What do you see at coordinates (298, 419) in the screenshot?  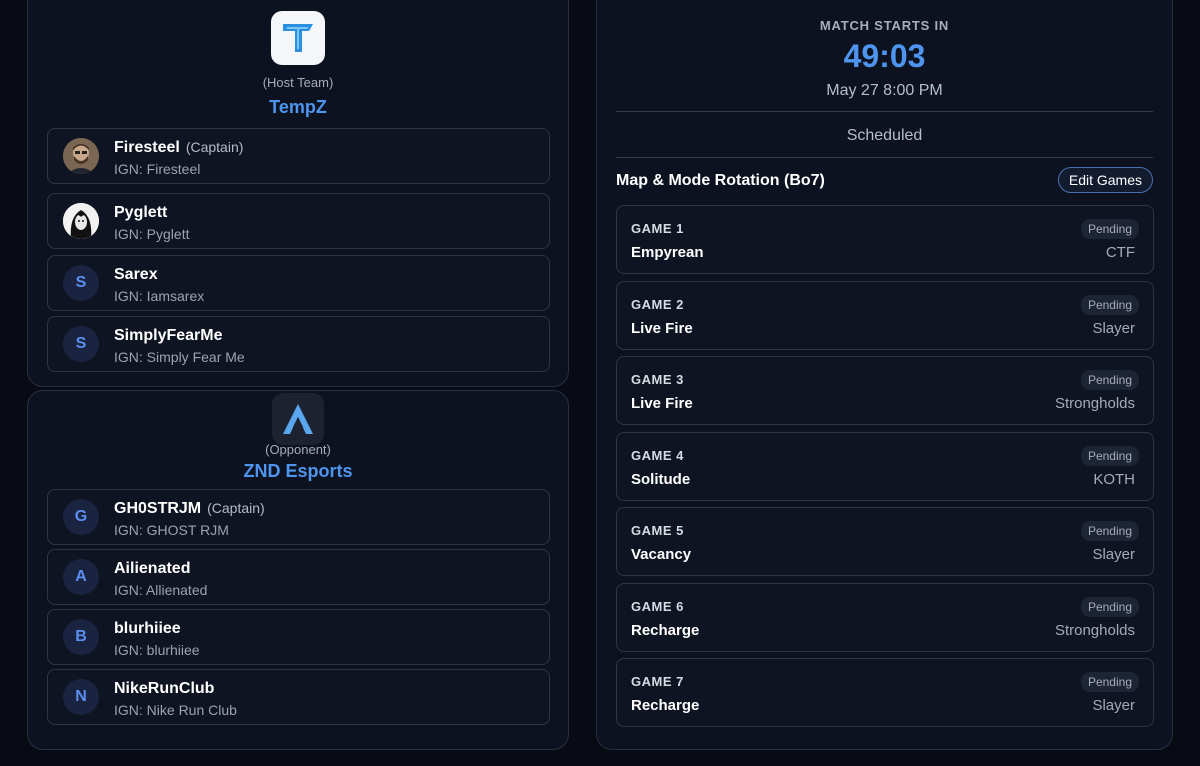 I see `znd-esports-logo` at bounding box center [298, 419].